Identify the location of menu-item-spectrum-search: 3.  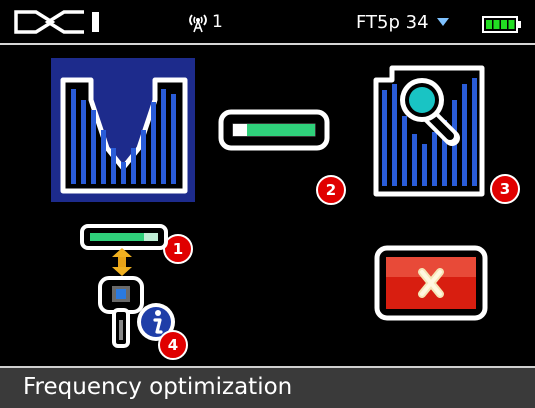
(445, 132).